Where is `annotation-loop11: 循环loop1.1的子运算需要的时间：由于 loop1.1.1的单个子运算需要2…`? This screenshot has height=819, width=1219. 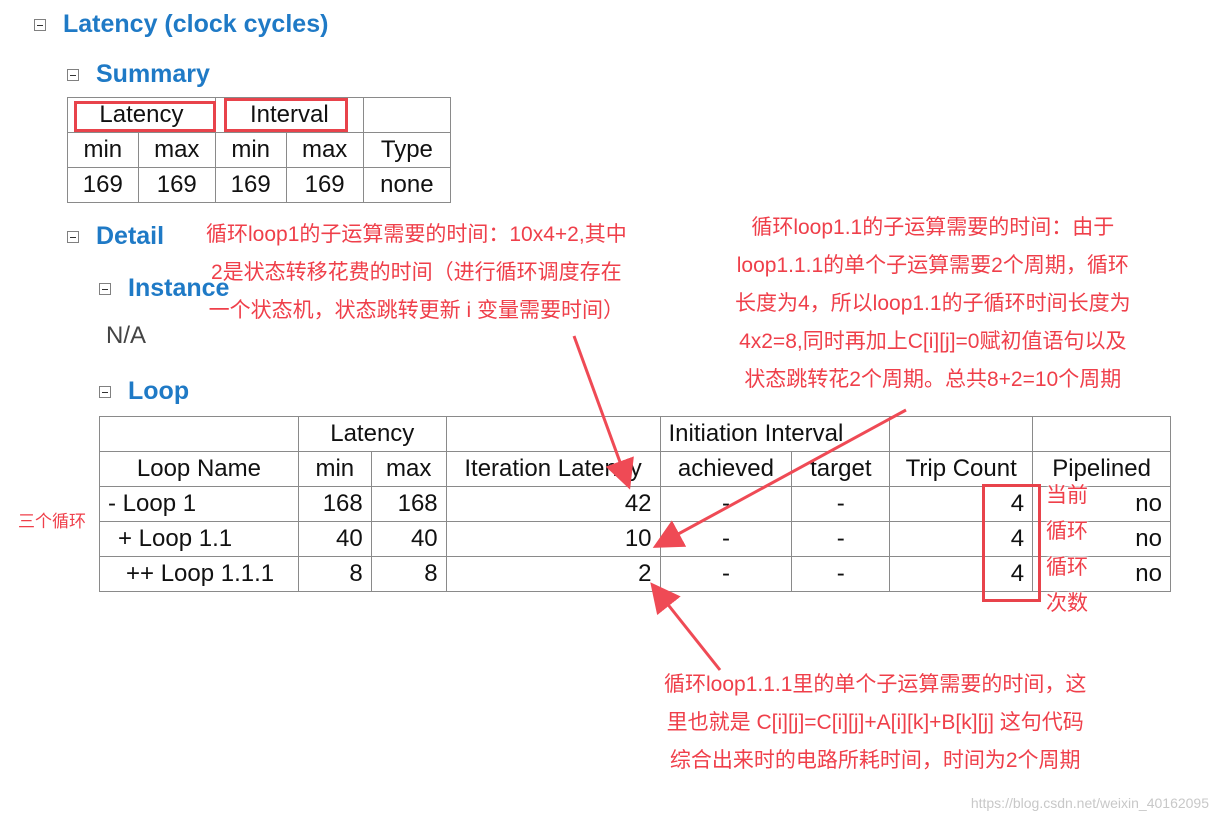 annotation-loop11: 循环loop1.1的子运算需要的时间：由于 loop1.1.1的单个子运算需要2… is located at coordinates (933, 303).